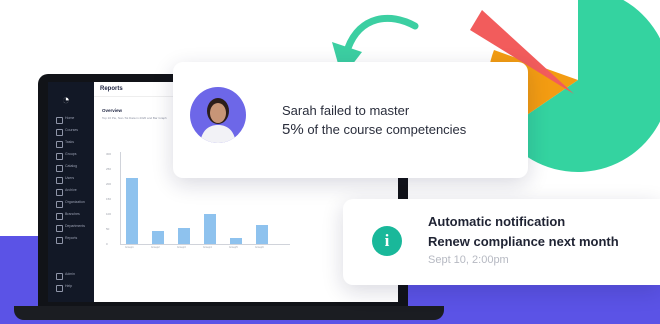 The image size is (660, 324). I want to click on sidebar-item-label: Groups, so click(71, 154).